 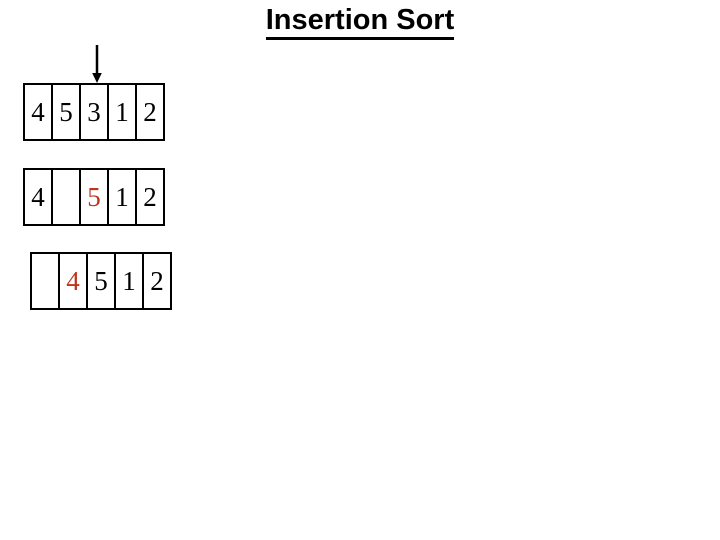 I want to click on down-arrow-icon, so click(x=97, y=64).